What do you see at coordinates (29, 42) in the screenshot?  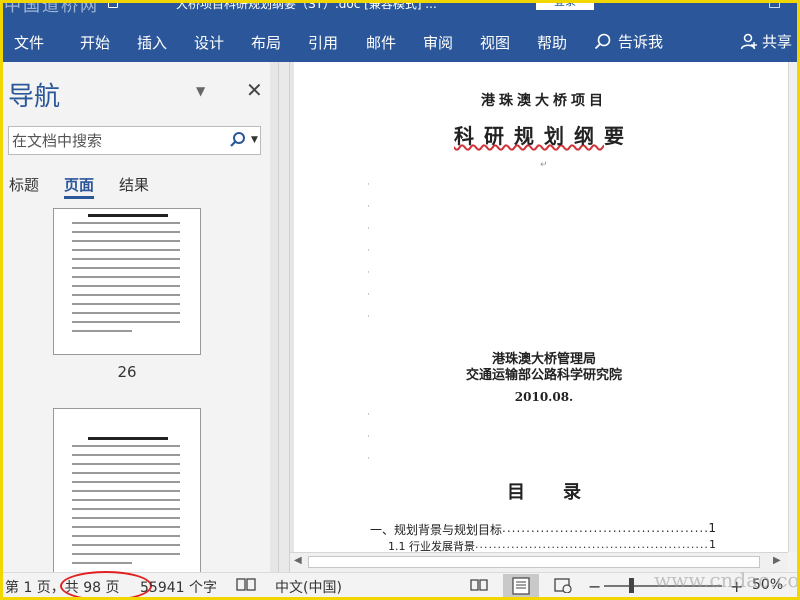 I see `tab-file: 文件` at bounding box center [29, 42].